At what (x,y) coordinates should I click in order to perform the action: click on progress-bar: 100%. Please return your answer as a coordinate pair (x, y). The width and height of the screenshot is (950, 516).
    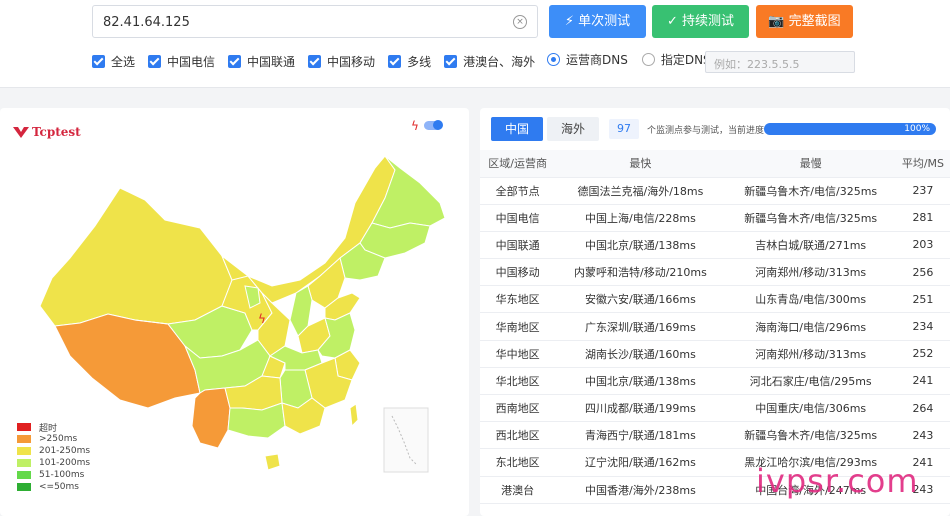
    Looking at the image, I should click on (850, 129).